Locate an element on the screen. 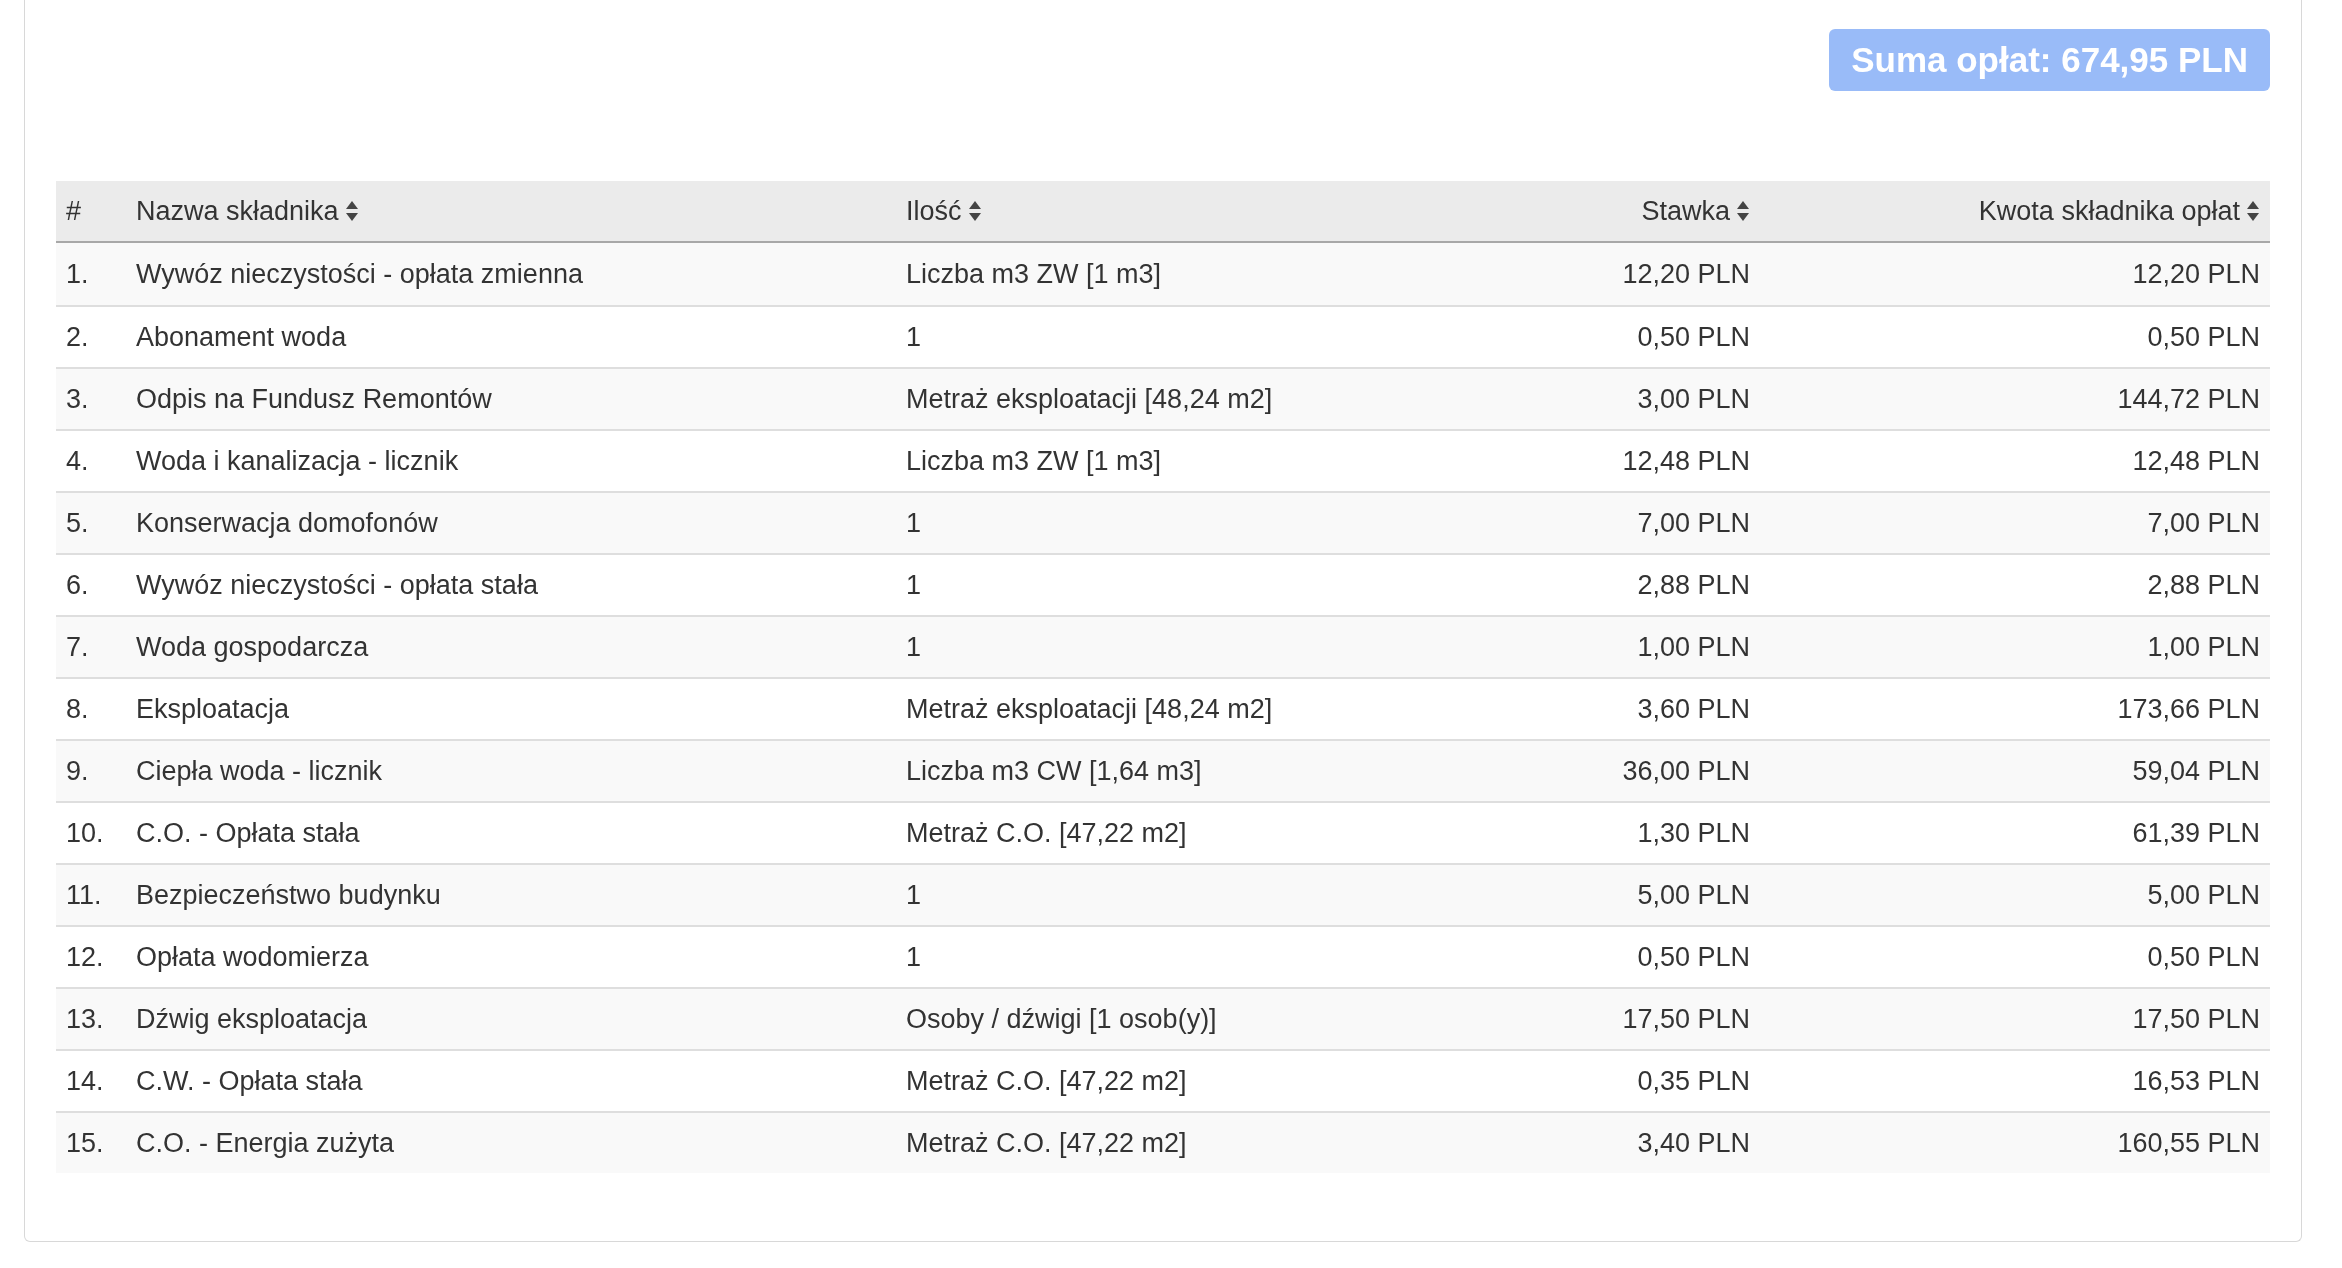  table-cell-text: 3,60 PLN is located at coordinates (1693, 709).